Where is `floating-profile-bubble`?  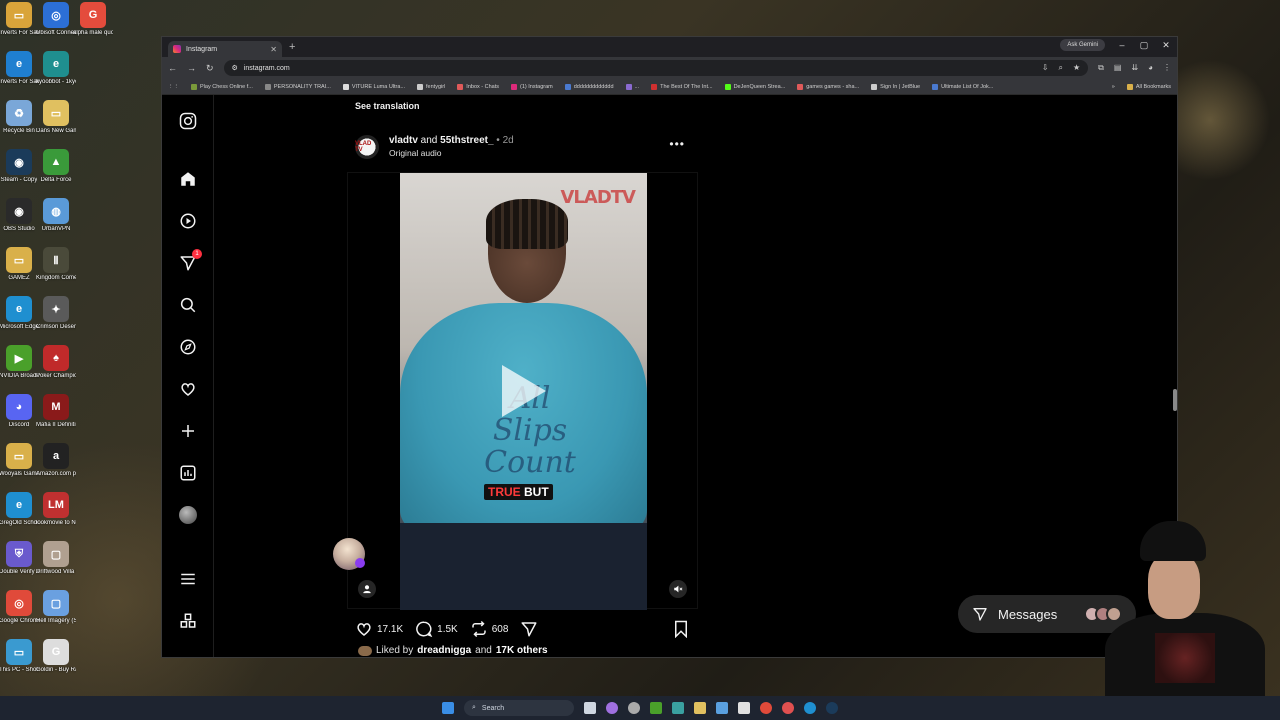
floating-profile-bubble is located at coordinates (349, 554).